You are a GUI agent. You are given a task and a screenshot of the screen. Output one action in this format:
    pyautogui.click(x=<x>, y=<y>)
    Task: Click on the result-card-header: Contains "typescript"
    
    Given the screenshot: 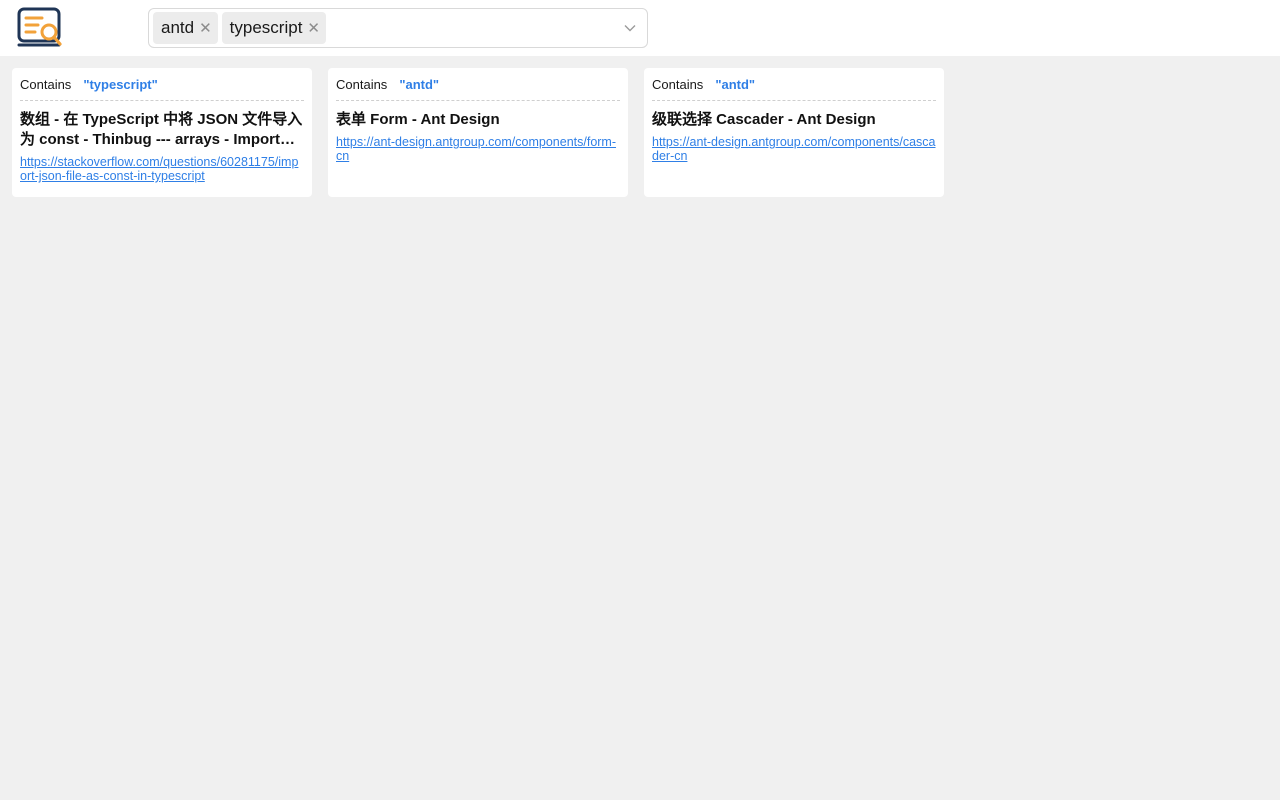 What is the action you would take?
    pyautogui.click(x=162, y=84)
    